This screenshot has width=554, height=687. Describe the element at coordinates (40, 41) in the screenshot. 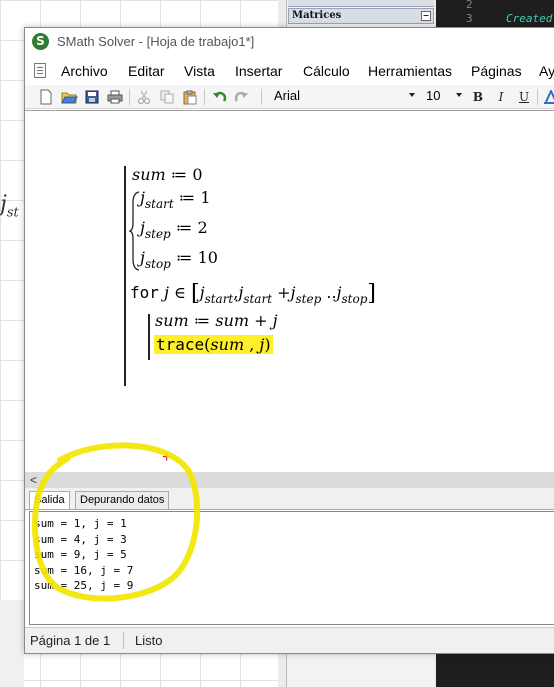

I see `smath-app-icon: S` at that location.